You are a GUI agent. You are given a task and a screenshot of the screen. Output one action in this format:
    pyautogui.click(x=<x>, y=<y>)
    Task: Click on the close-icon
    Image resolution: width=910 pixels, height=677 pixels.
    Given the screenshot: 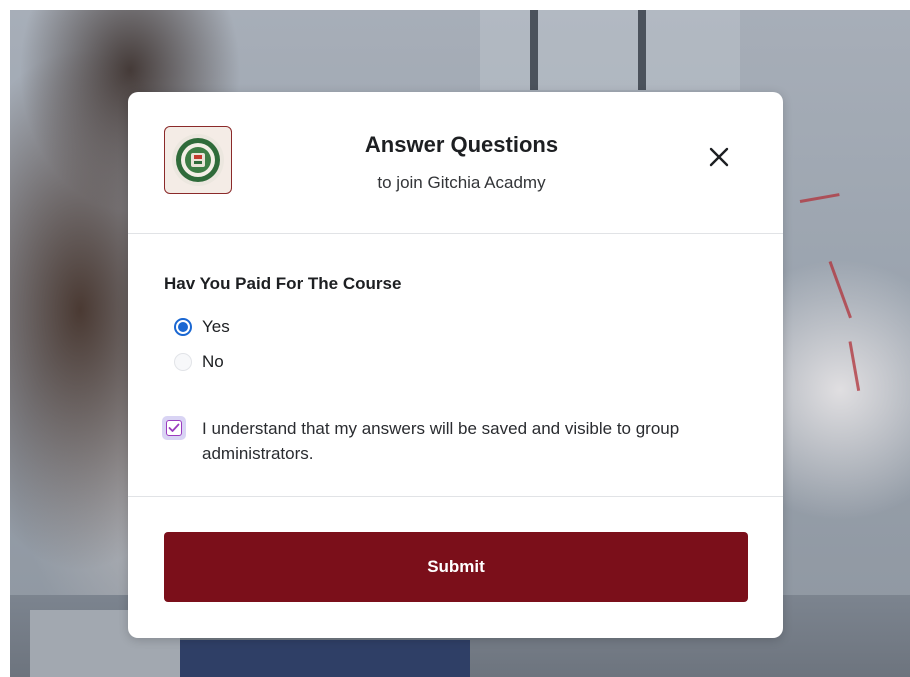 What is the action you would take?
    pyautogui.click(x=719, y=157)
    